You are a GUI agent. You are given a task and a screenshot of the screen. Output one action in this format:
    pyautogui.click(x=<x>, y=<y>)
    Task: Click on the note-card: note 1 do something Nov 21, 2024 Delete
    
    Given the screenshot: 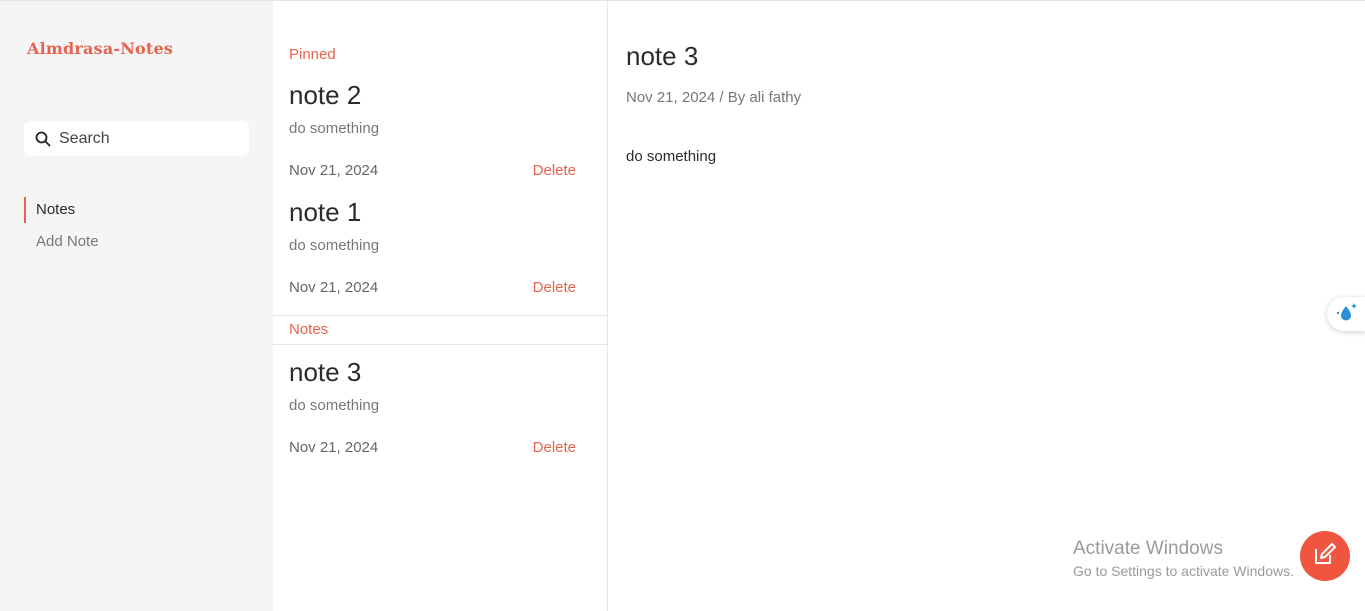 What is the action you would take?
    pyautogui.click(x=432, y=246)
    